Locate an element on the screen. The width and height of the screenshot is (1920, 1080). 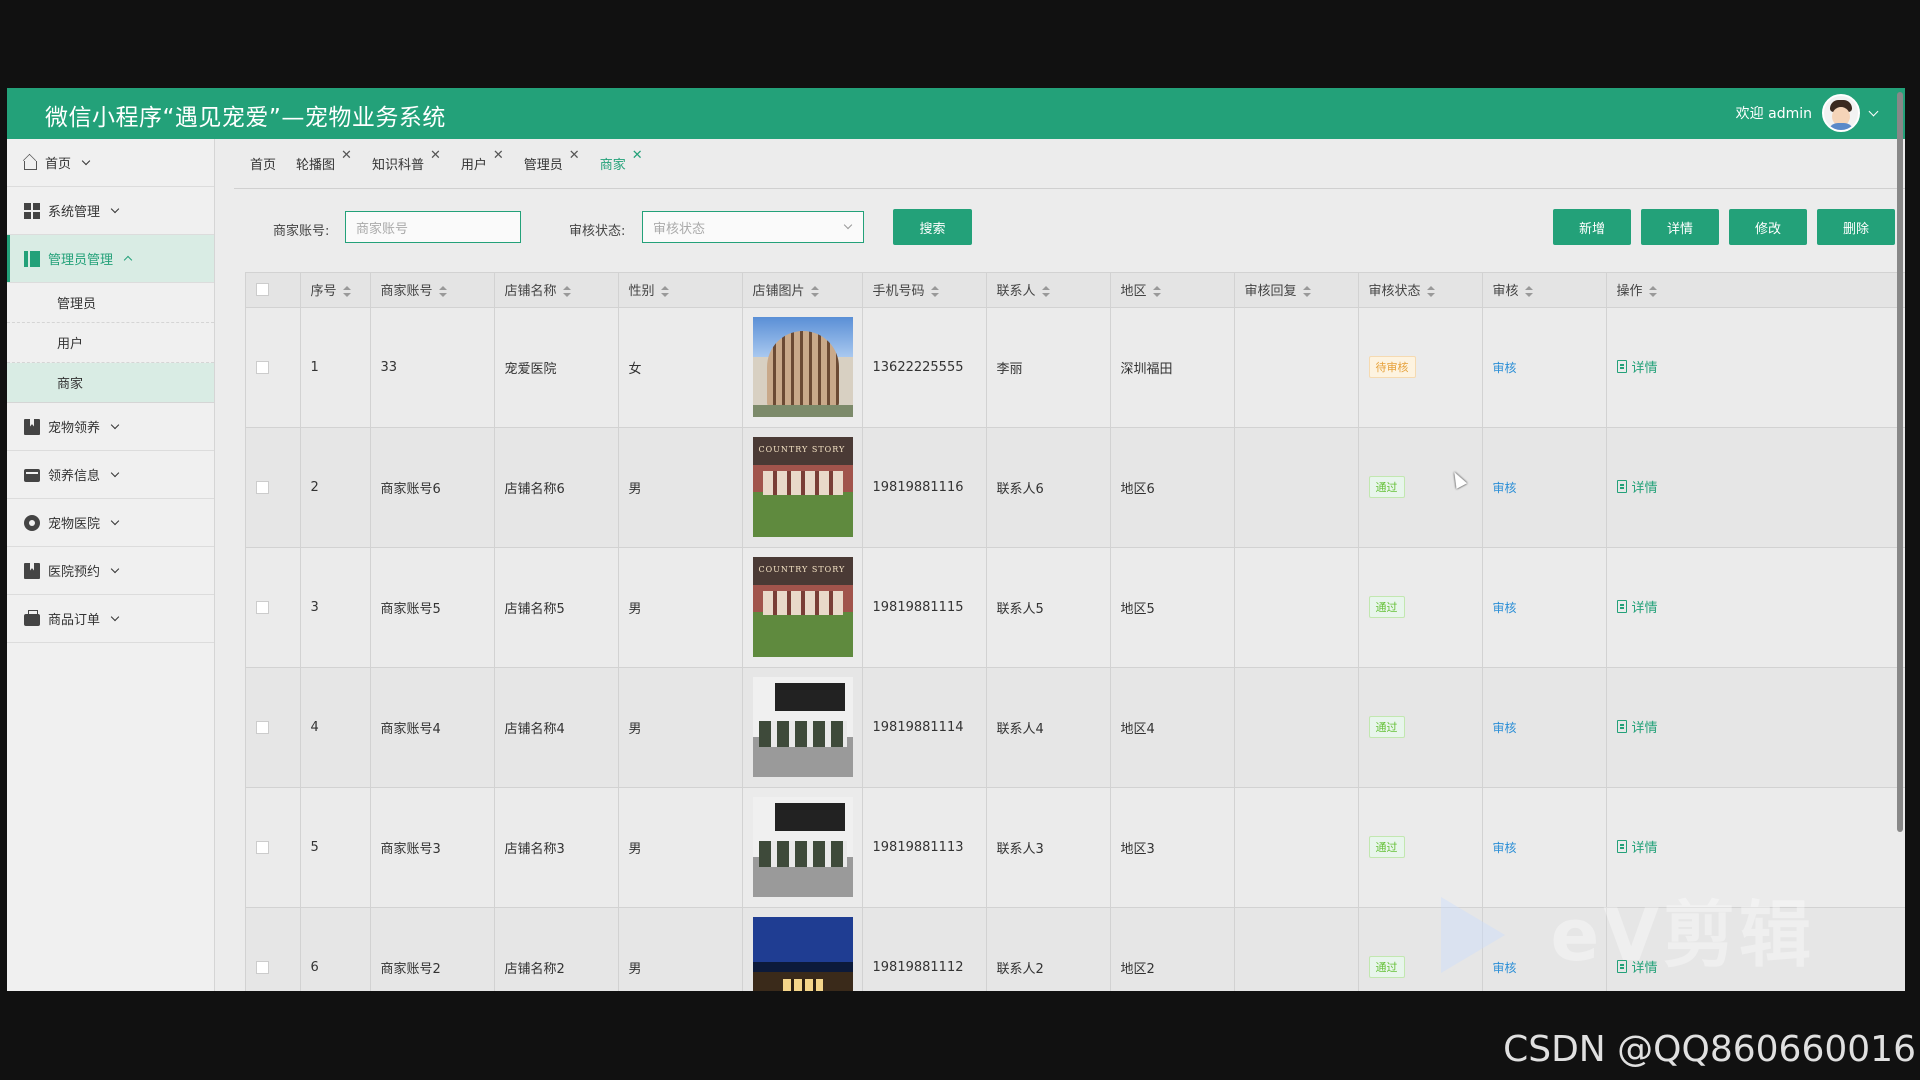
sidebar-subitem-user: 用户 is located at coordinates (110, 343).